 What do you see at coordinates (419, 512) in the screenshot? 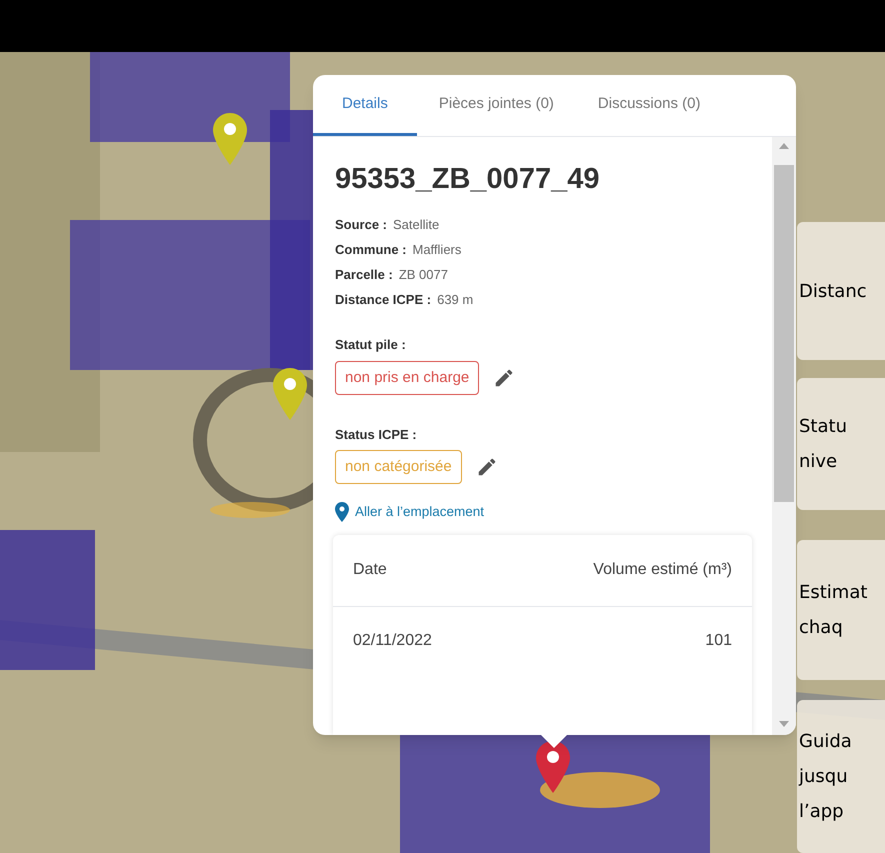
I see `go-to-location-link: Aller à l’emplacement` at bounding box center [419, 512].